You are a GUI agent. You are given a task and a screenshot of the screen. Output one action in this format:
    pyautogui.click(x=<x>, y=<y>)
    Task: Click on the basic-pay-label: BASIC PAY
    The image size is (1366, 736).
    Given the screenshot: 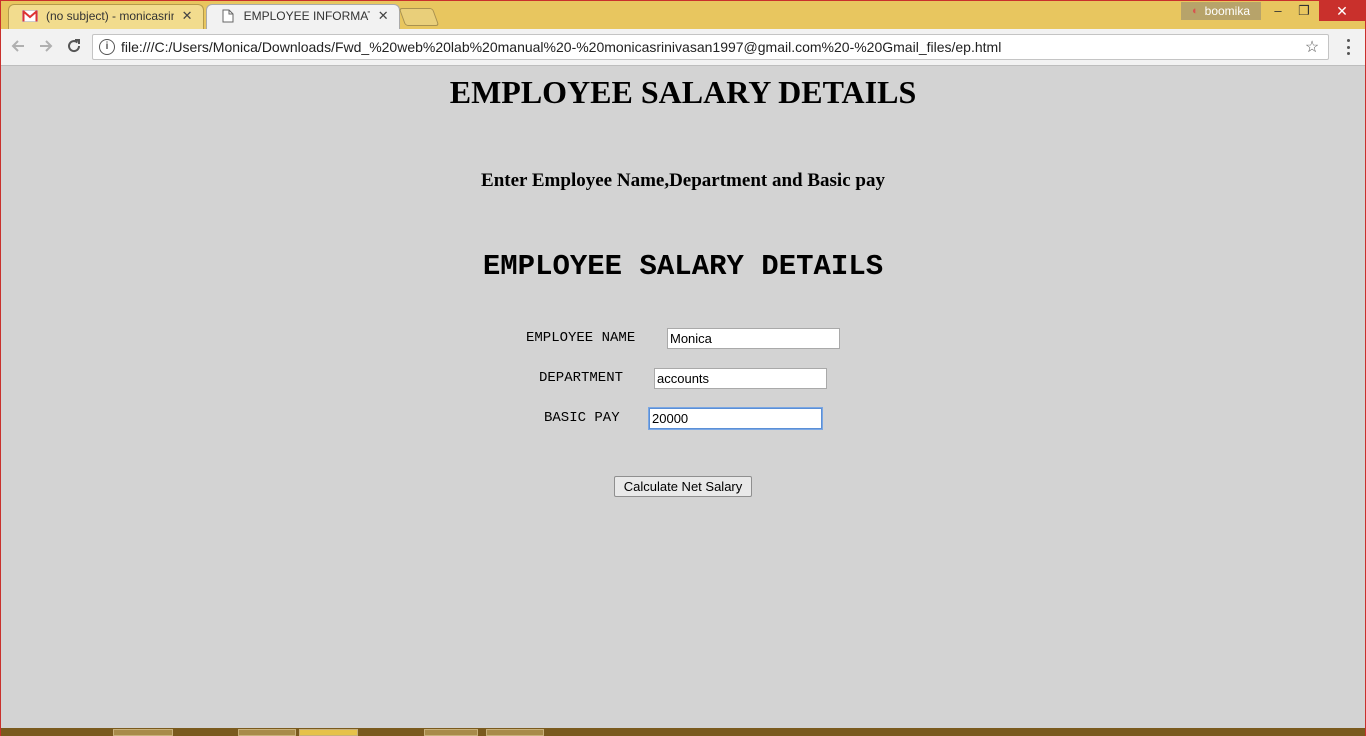 What is the action you would take?
    pyautogui.click(x=582, y=418)
    